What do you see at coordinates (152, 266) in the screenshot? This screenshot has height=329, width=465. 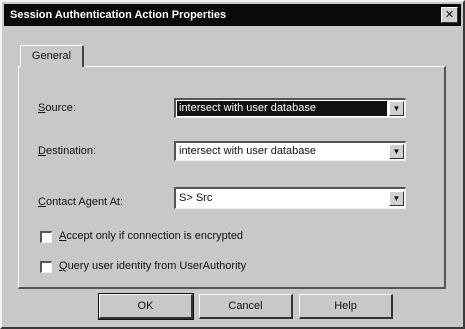 I see `query-identity-label: Query user identity from UserAuthority` at bounding box center [152, 266].